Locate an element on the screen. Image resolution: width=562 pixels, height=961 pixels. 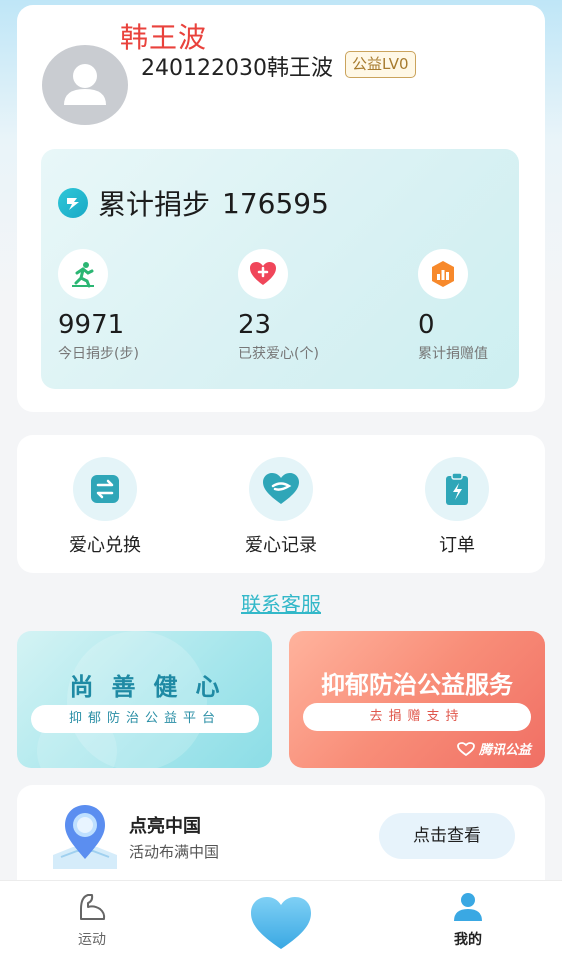
exchange-icon is located at coordinates (105, 489).